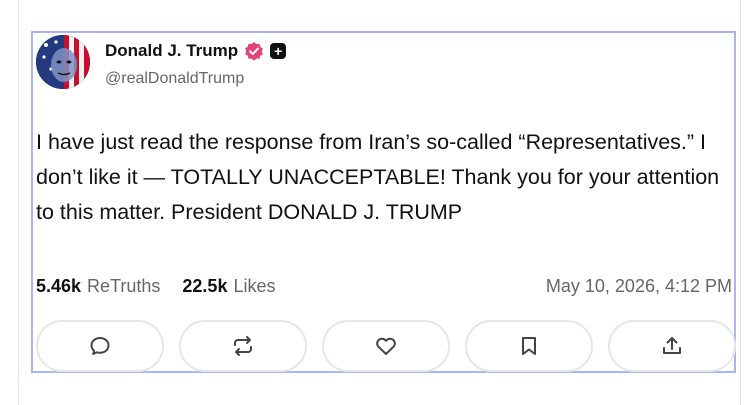  What do you see at coordinates (740, 202) in the screenshot?
I see `right-divider` at bounding box center [740, 202].